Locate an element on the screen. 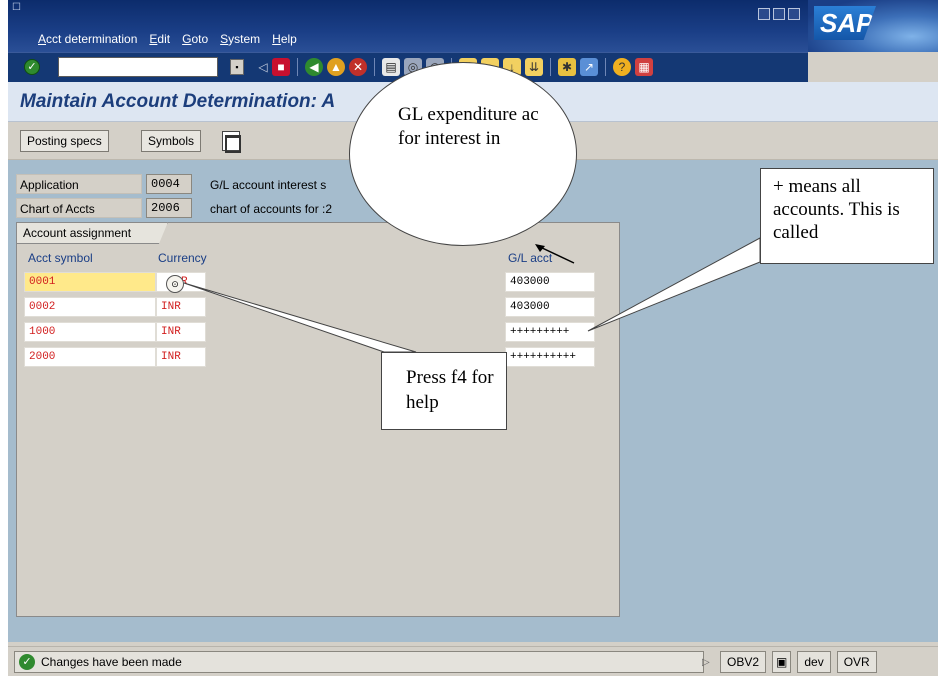 Image resolution: width=945 pixels, height=676 pixels. session-icon: ▣ is located at coordinates (782, 662).